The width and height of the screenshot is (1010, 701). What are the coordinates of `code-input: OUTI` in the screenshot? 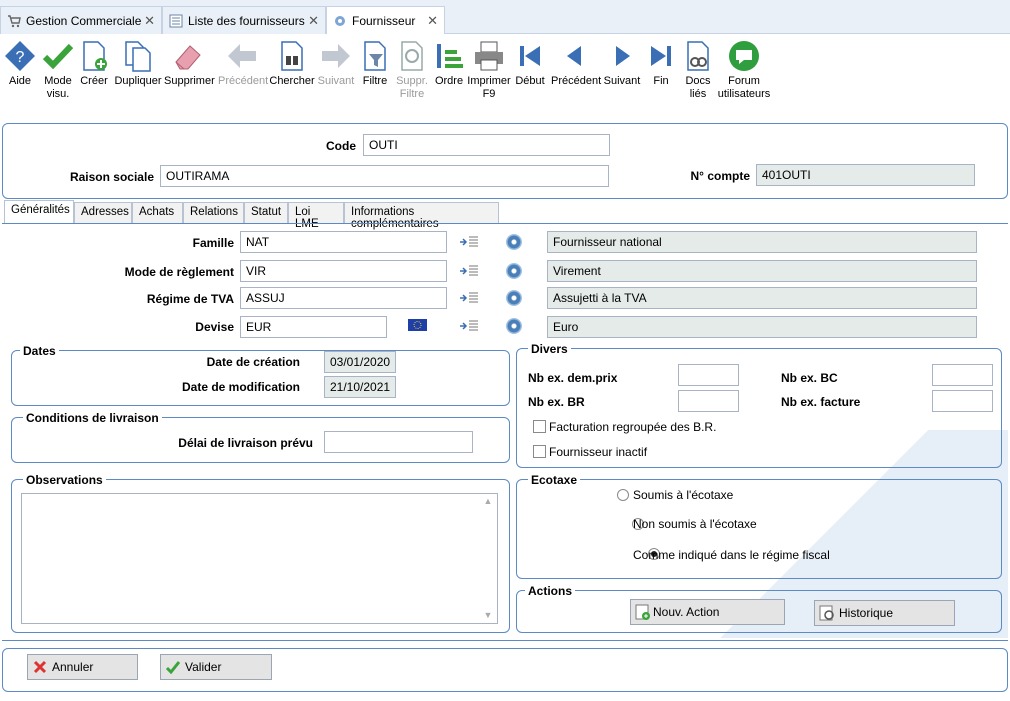 It's located at (486, 145).